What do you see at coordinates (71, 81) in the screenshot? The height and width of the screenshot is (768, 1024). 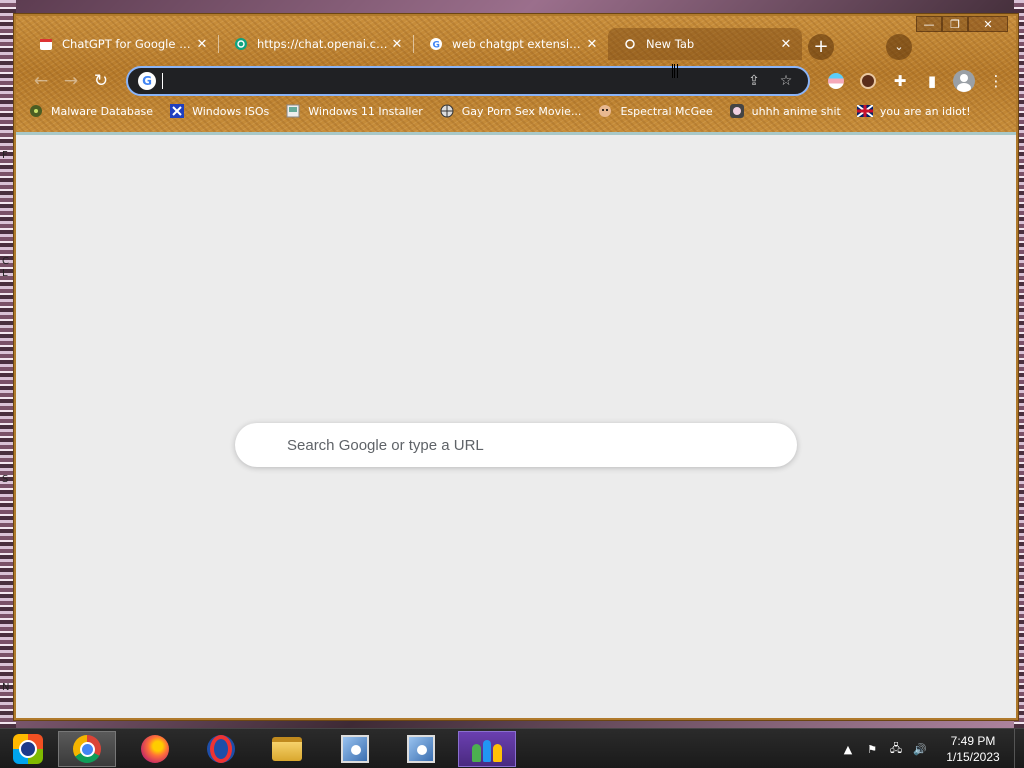 I see `forward-button: →` at bounding box center [71, 81].